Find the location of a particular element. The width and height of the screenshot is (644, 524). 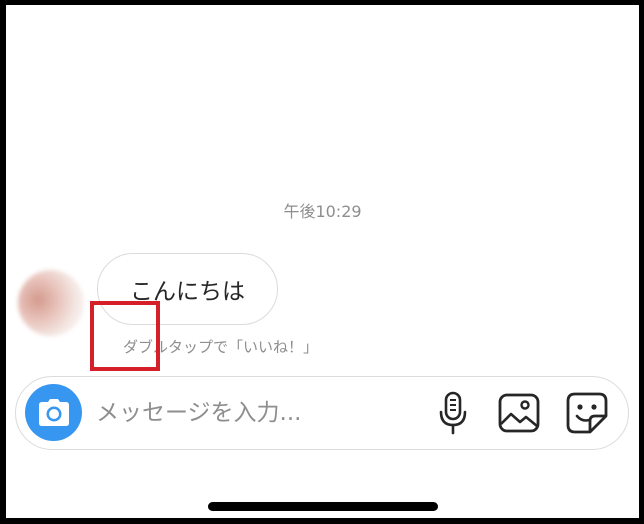

message-timestamp: 午後10:29 is located at coordinates (322, 211).